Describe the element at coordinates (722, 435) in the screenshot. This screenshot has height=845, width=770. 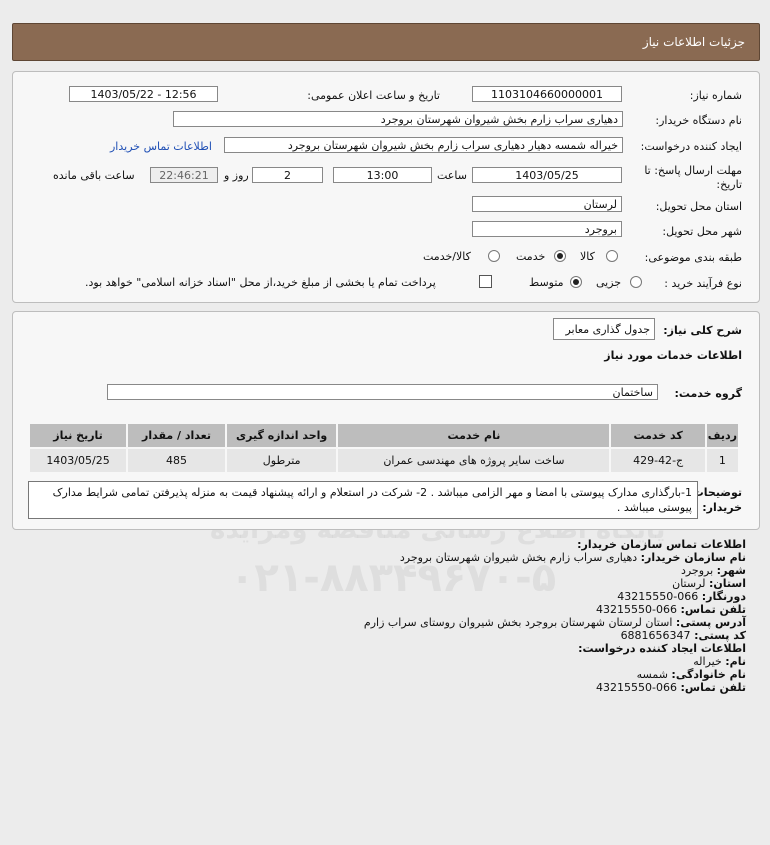
I see `col-row-number: ردیف` at that location.